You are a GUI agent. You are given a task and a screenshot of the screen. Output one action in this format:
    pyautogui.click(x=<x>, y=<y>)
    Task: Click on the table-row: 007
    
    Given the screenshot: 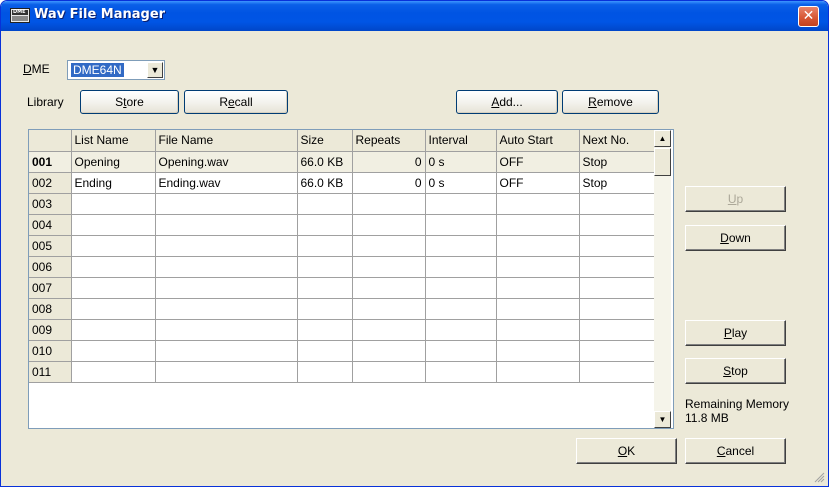 What is the action you would take?
    pyautogui.click(x=342, y=288)
    